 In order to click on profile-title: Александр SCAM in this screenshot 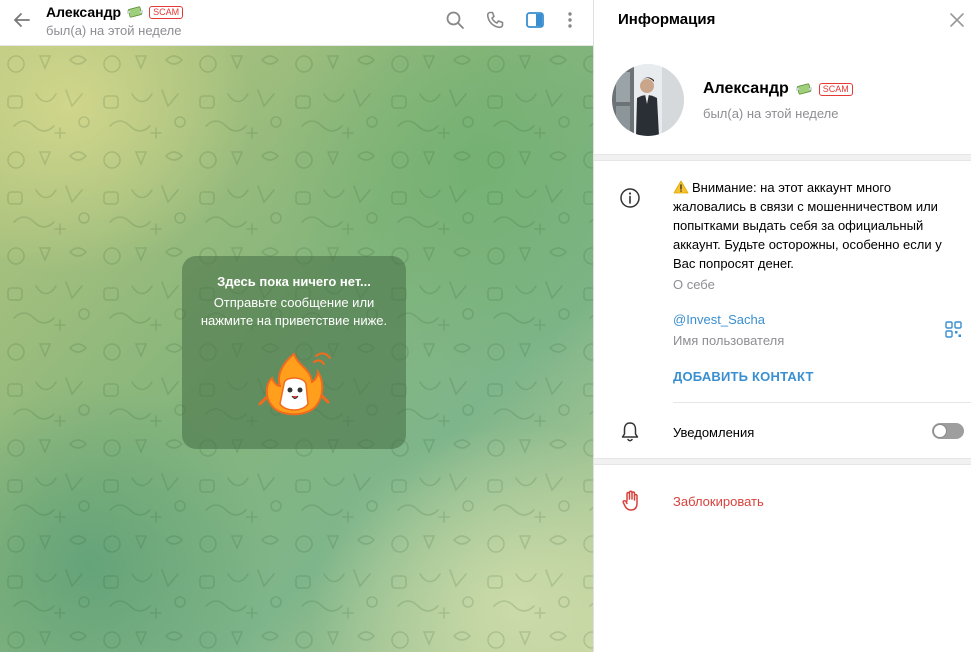, I will do `click(778, 89)`.